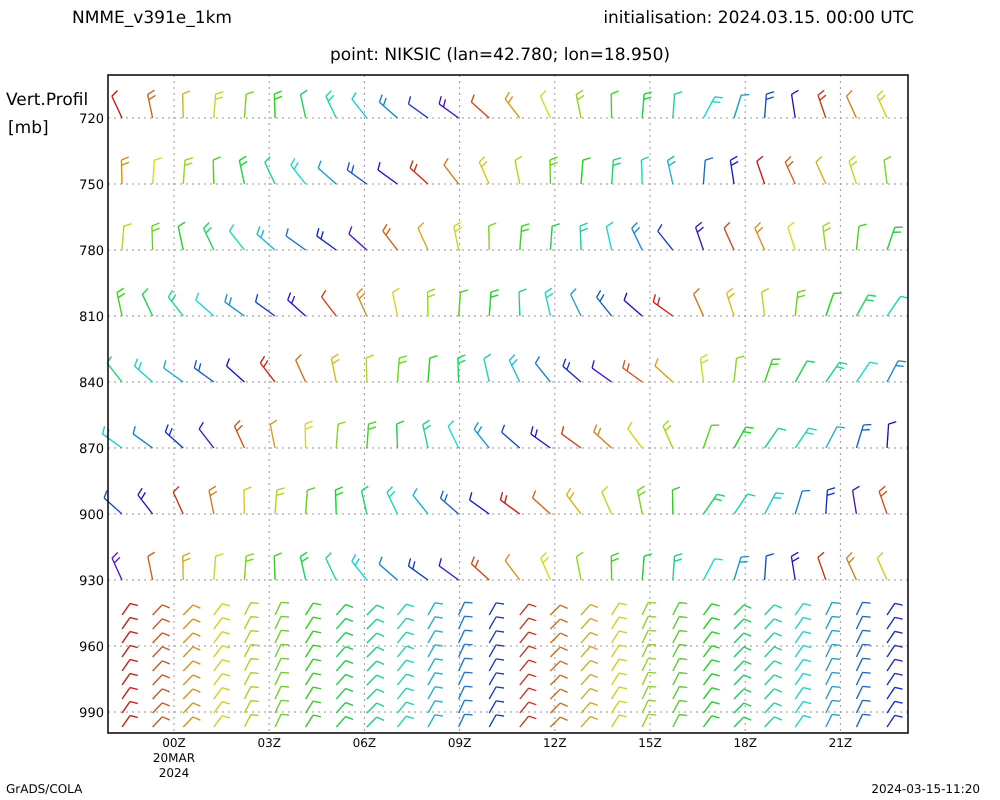 This screenshot has height=800, width=1000. I want to click on y-tick-label: 750, so click(91, 185).